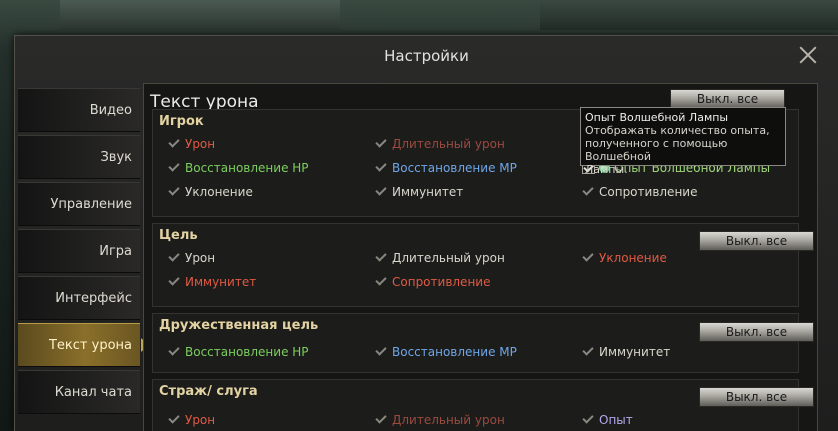  I want to click on option-target-damage: Урон, so click(191, 258).